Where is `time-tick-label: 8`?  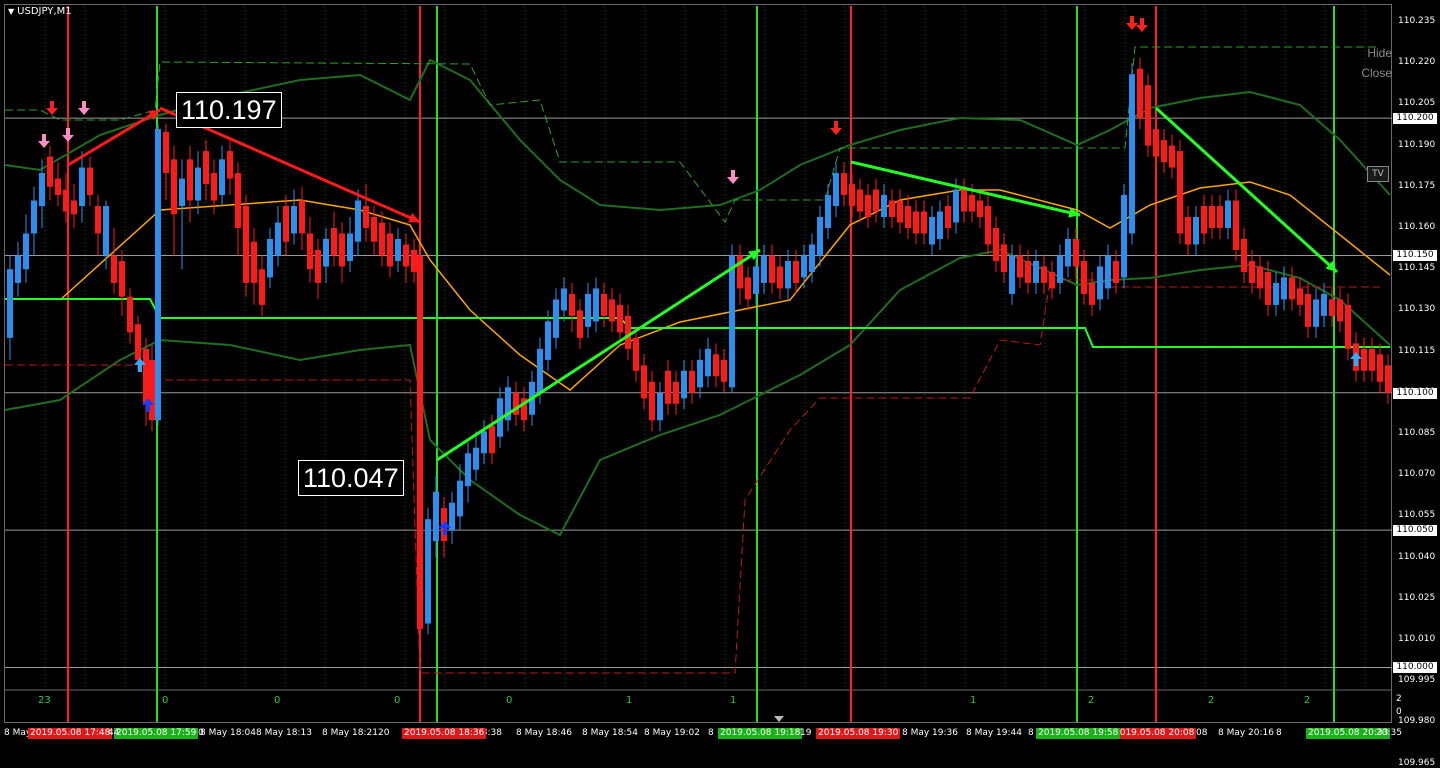 time-tick-label: 8 is located at coordinates (1031, 733).